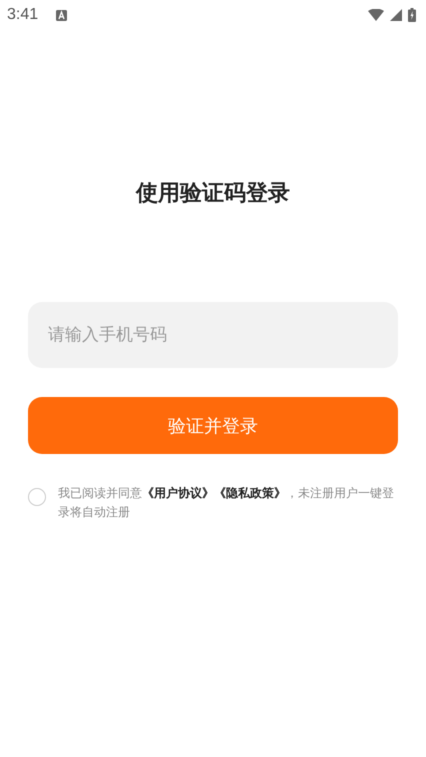  Describe the element at coordinates (412, 15) in the screenshot. I see `battery-charging-icon` at that location.